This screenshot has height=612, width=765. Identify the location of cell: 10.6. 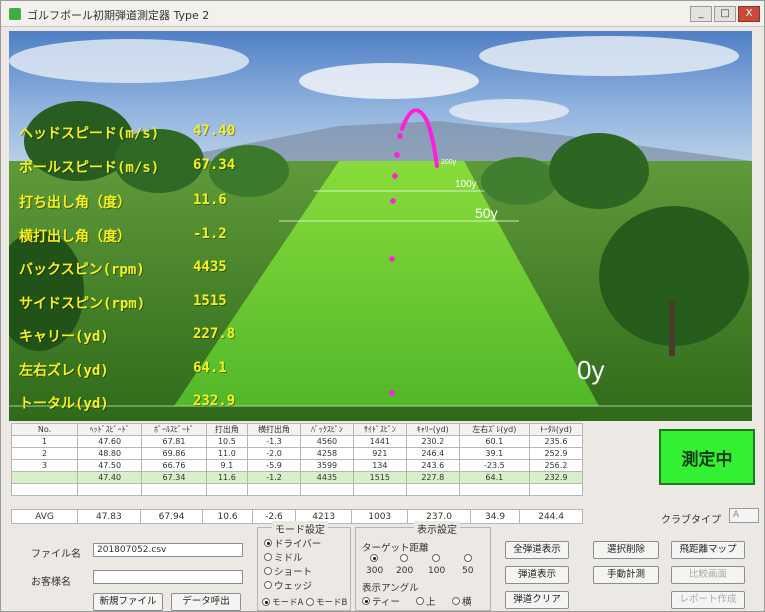
(227, 516).